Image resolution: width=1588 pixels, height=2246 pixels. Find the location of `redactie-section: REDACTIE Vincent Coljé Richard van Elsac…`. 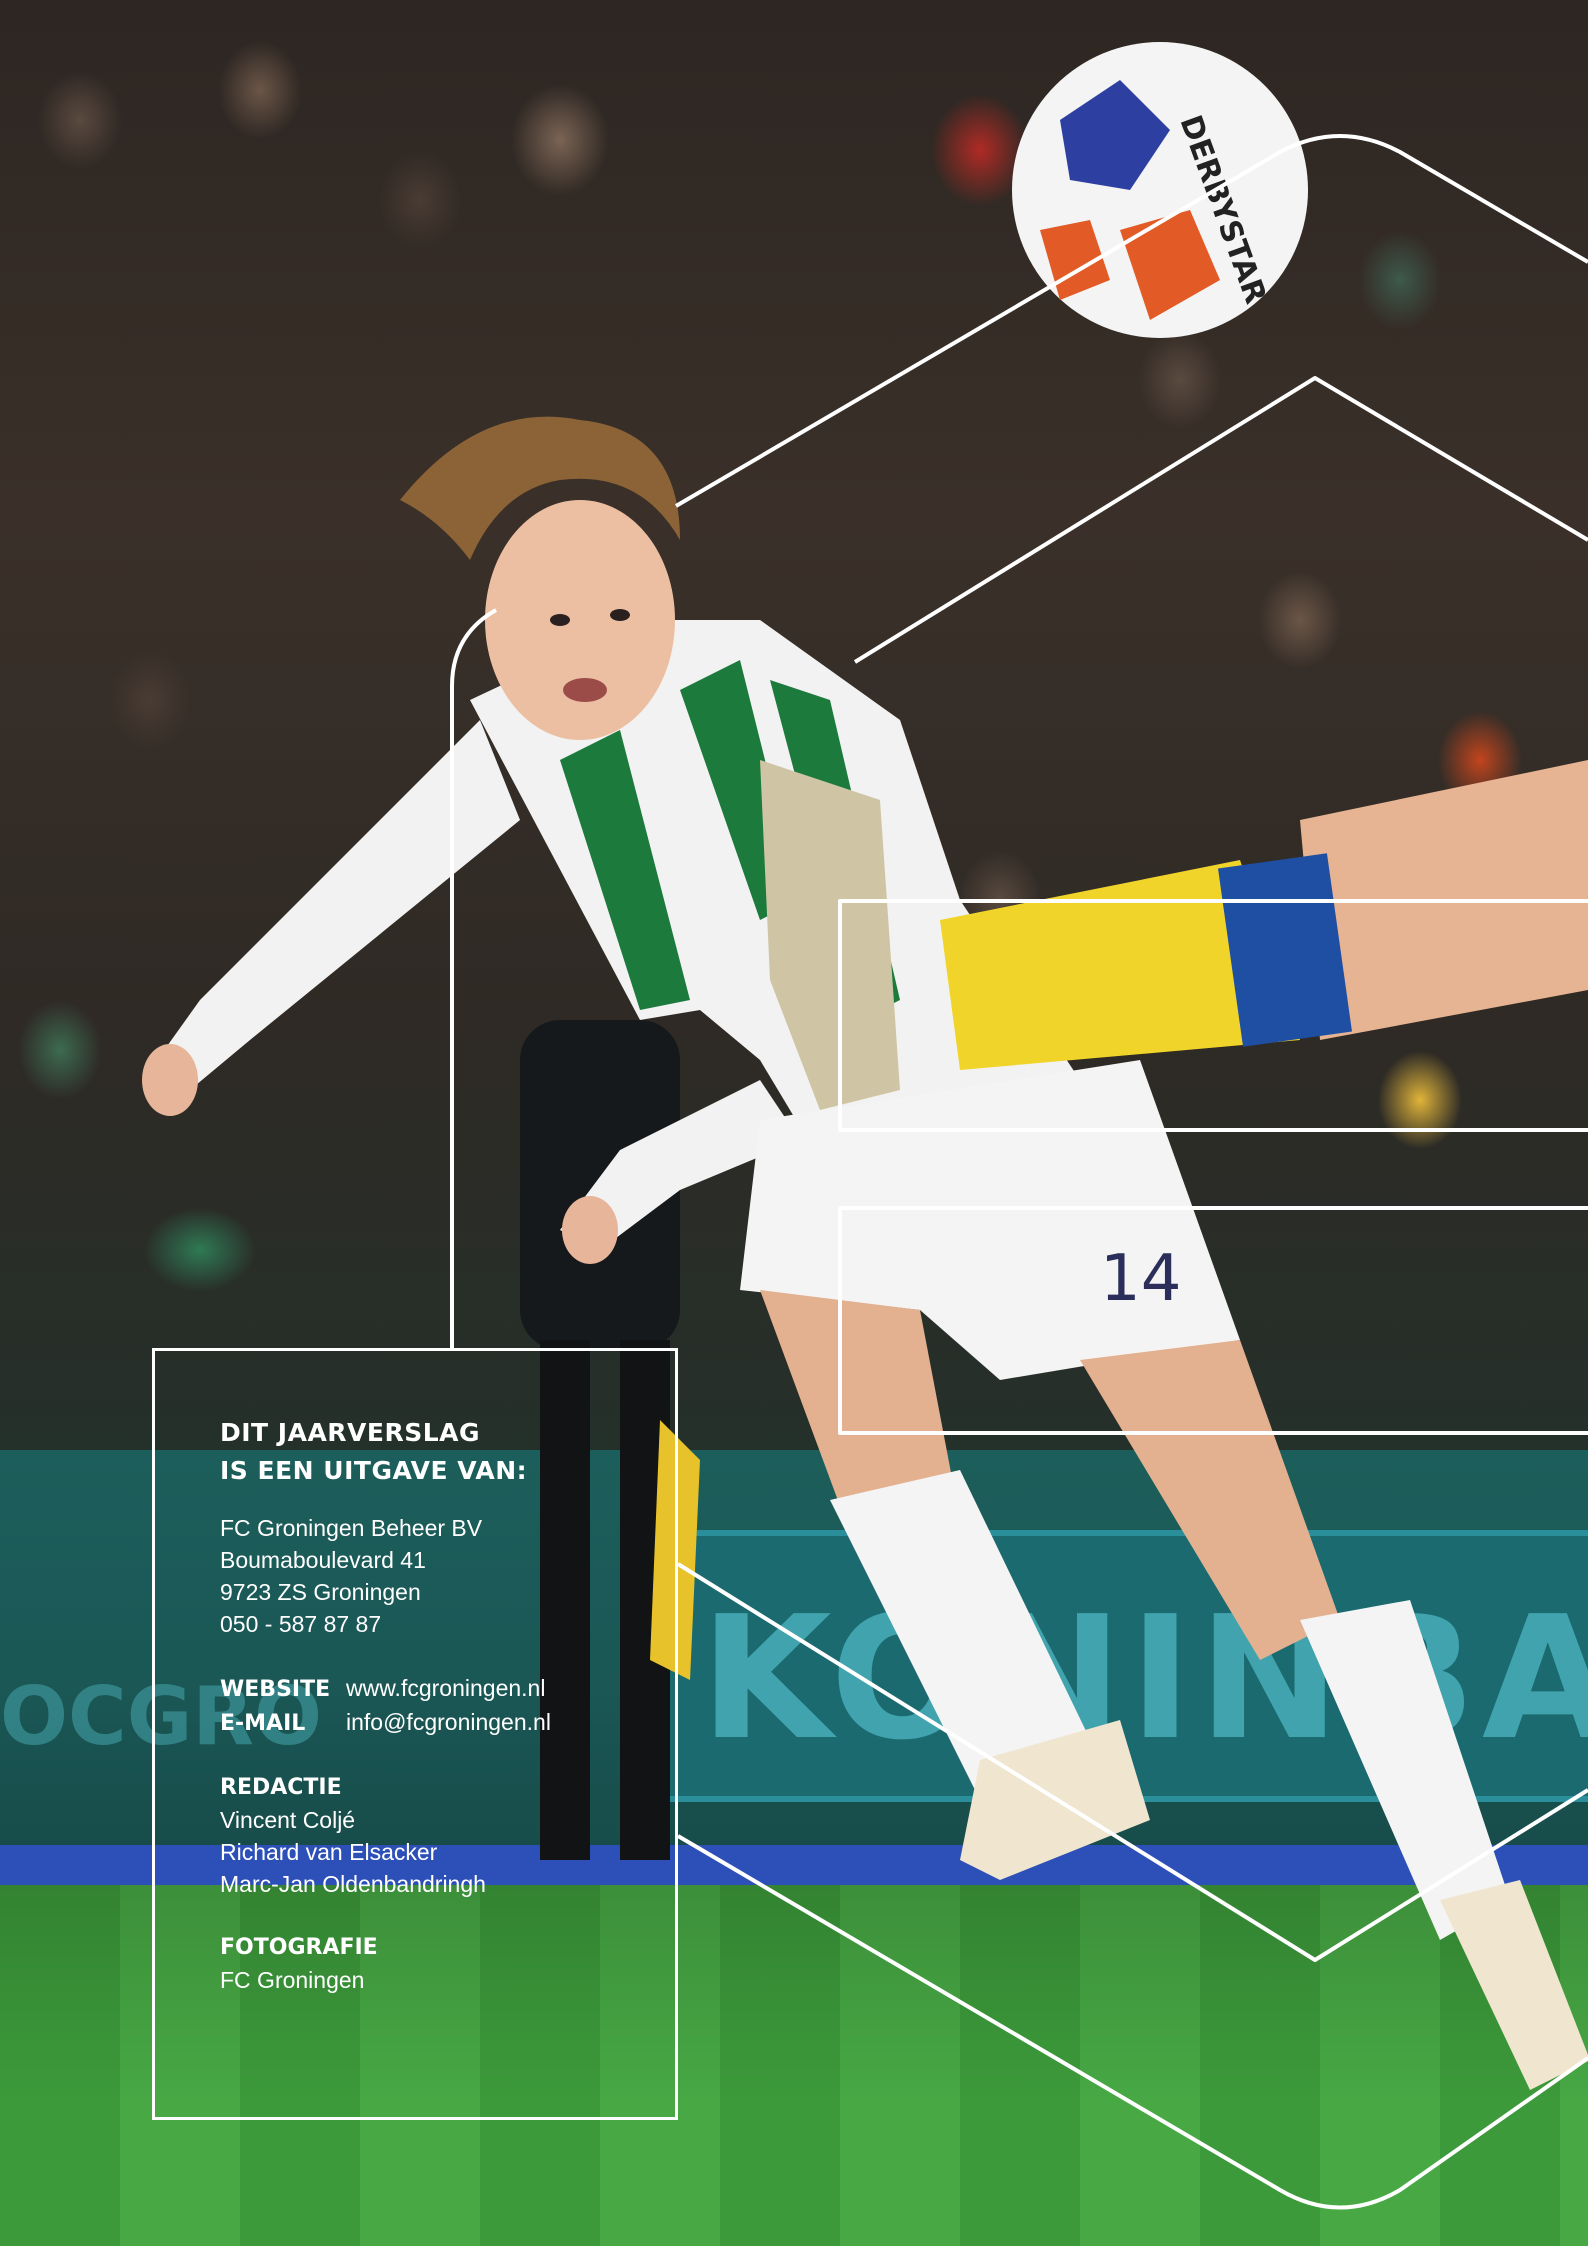

redactie-section: REDACTIE Vincent Coljé Richard van Elsac… is located at coordinates (385, 1836).